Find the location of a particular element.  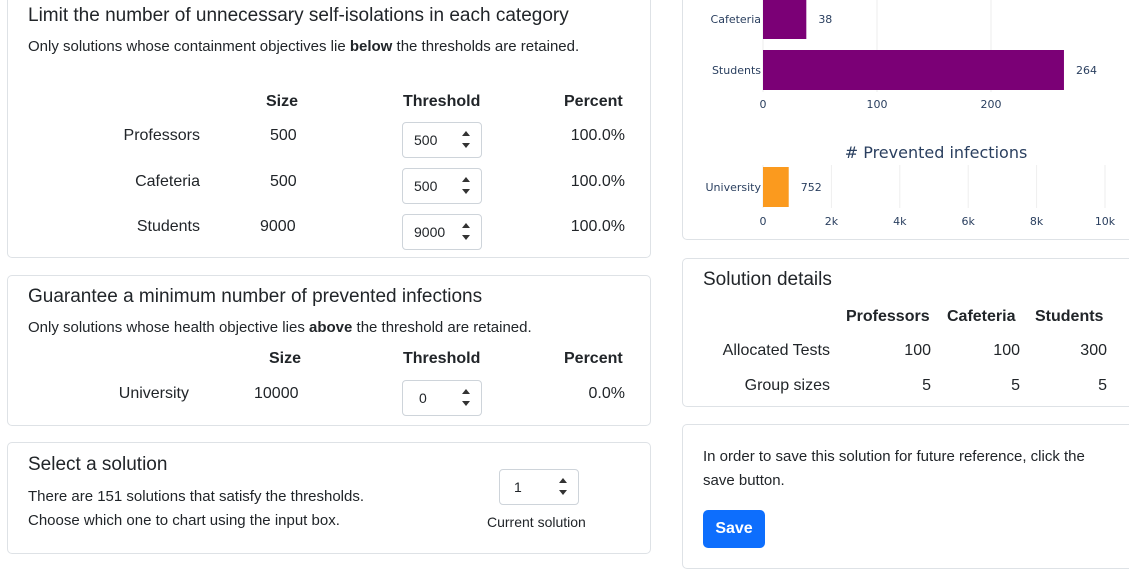

size-cafeteria: 500 is located at coordinates (283, 181).